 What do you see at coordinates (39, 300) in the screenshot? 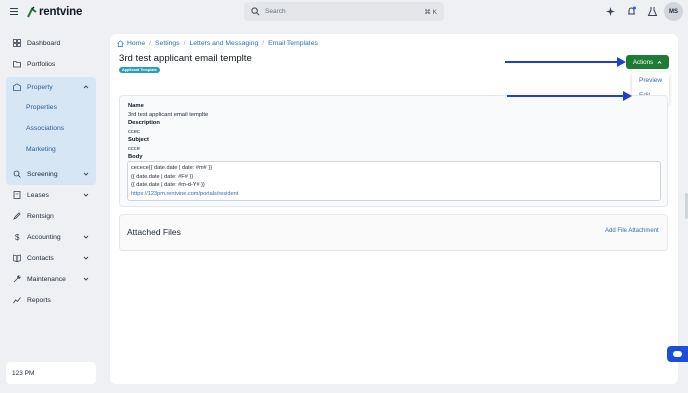
I see `sidebar-item-label: Reports` at bounding box center [39, 300].